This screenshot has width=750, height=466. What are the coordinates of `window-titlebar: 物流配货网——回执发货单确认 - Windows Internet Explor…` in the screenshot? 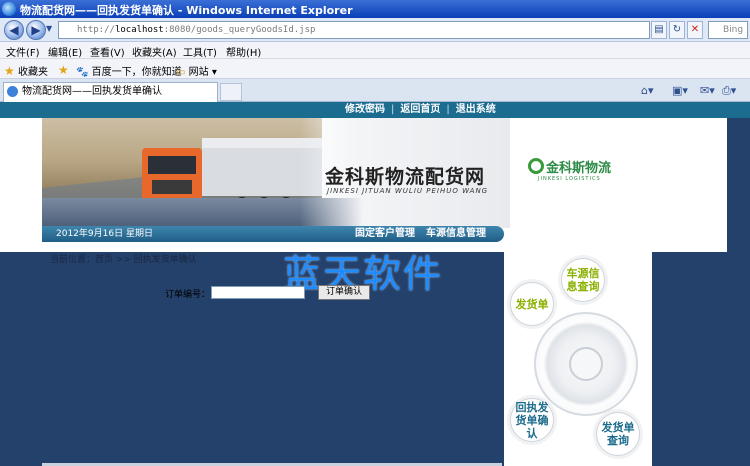 It's located at (375, 9).